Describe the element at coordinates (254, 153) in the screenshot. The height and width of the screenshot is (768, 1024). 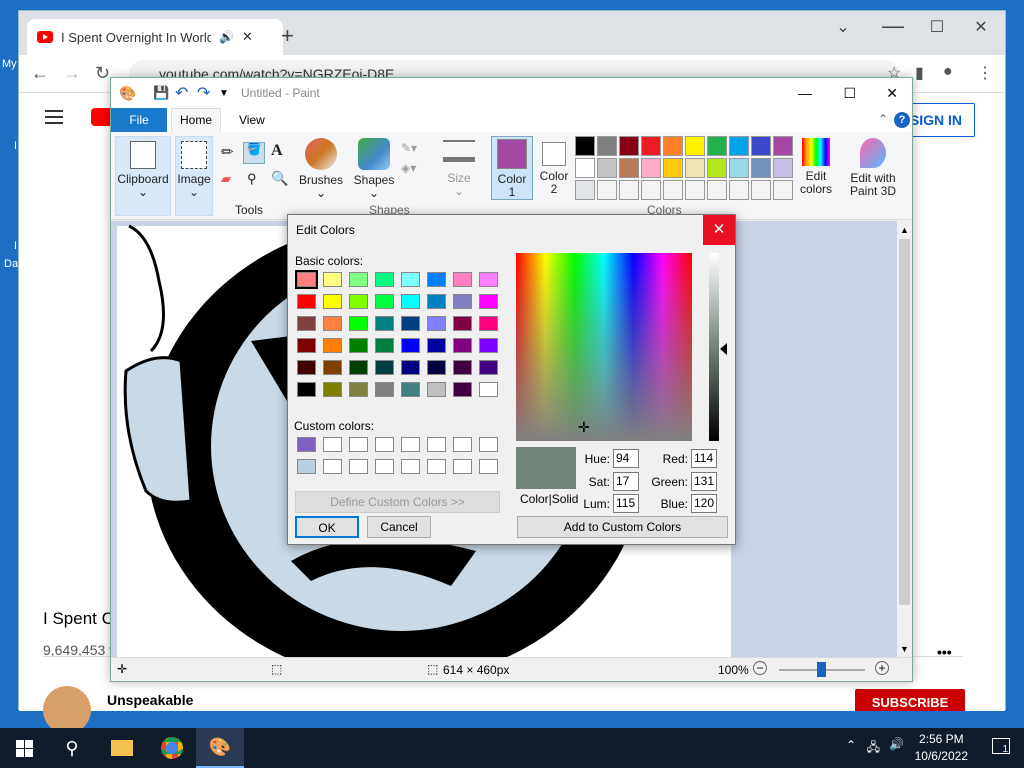
I see `fill-icon: 🪣` at that location.